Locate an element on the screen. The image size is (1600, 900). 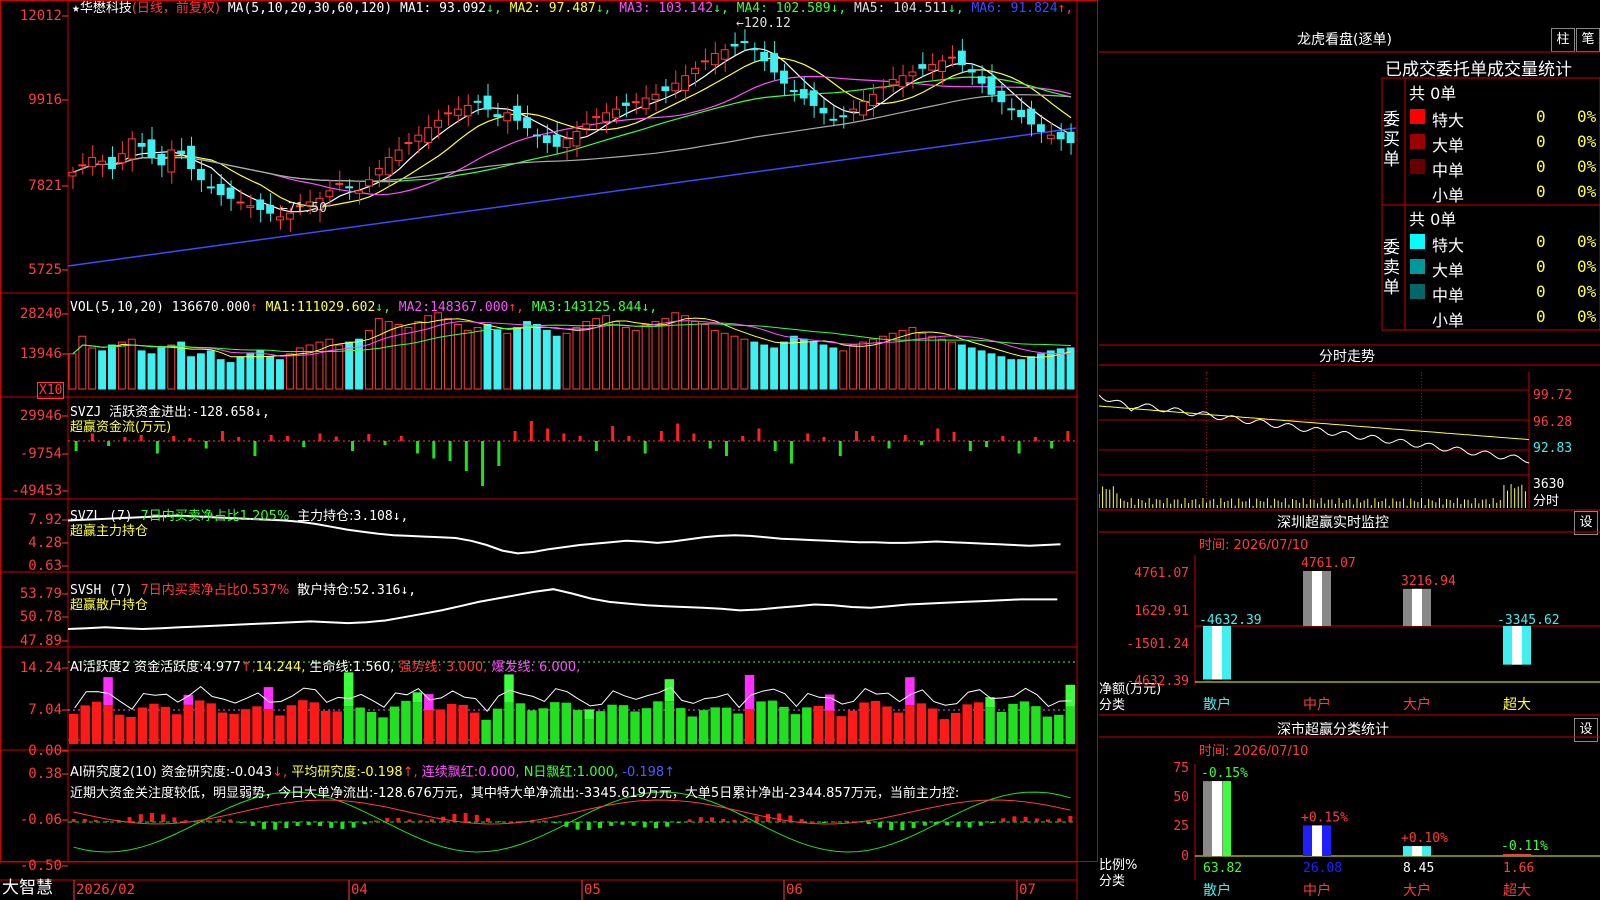
svzl-arrow: ↓, is located at coordinates (400, 516).